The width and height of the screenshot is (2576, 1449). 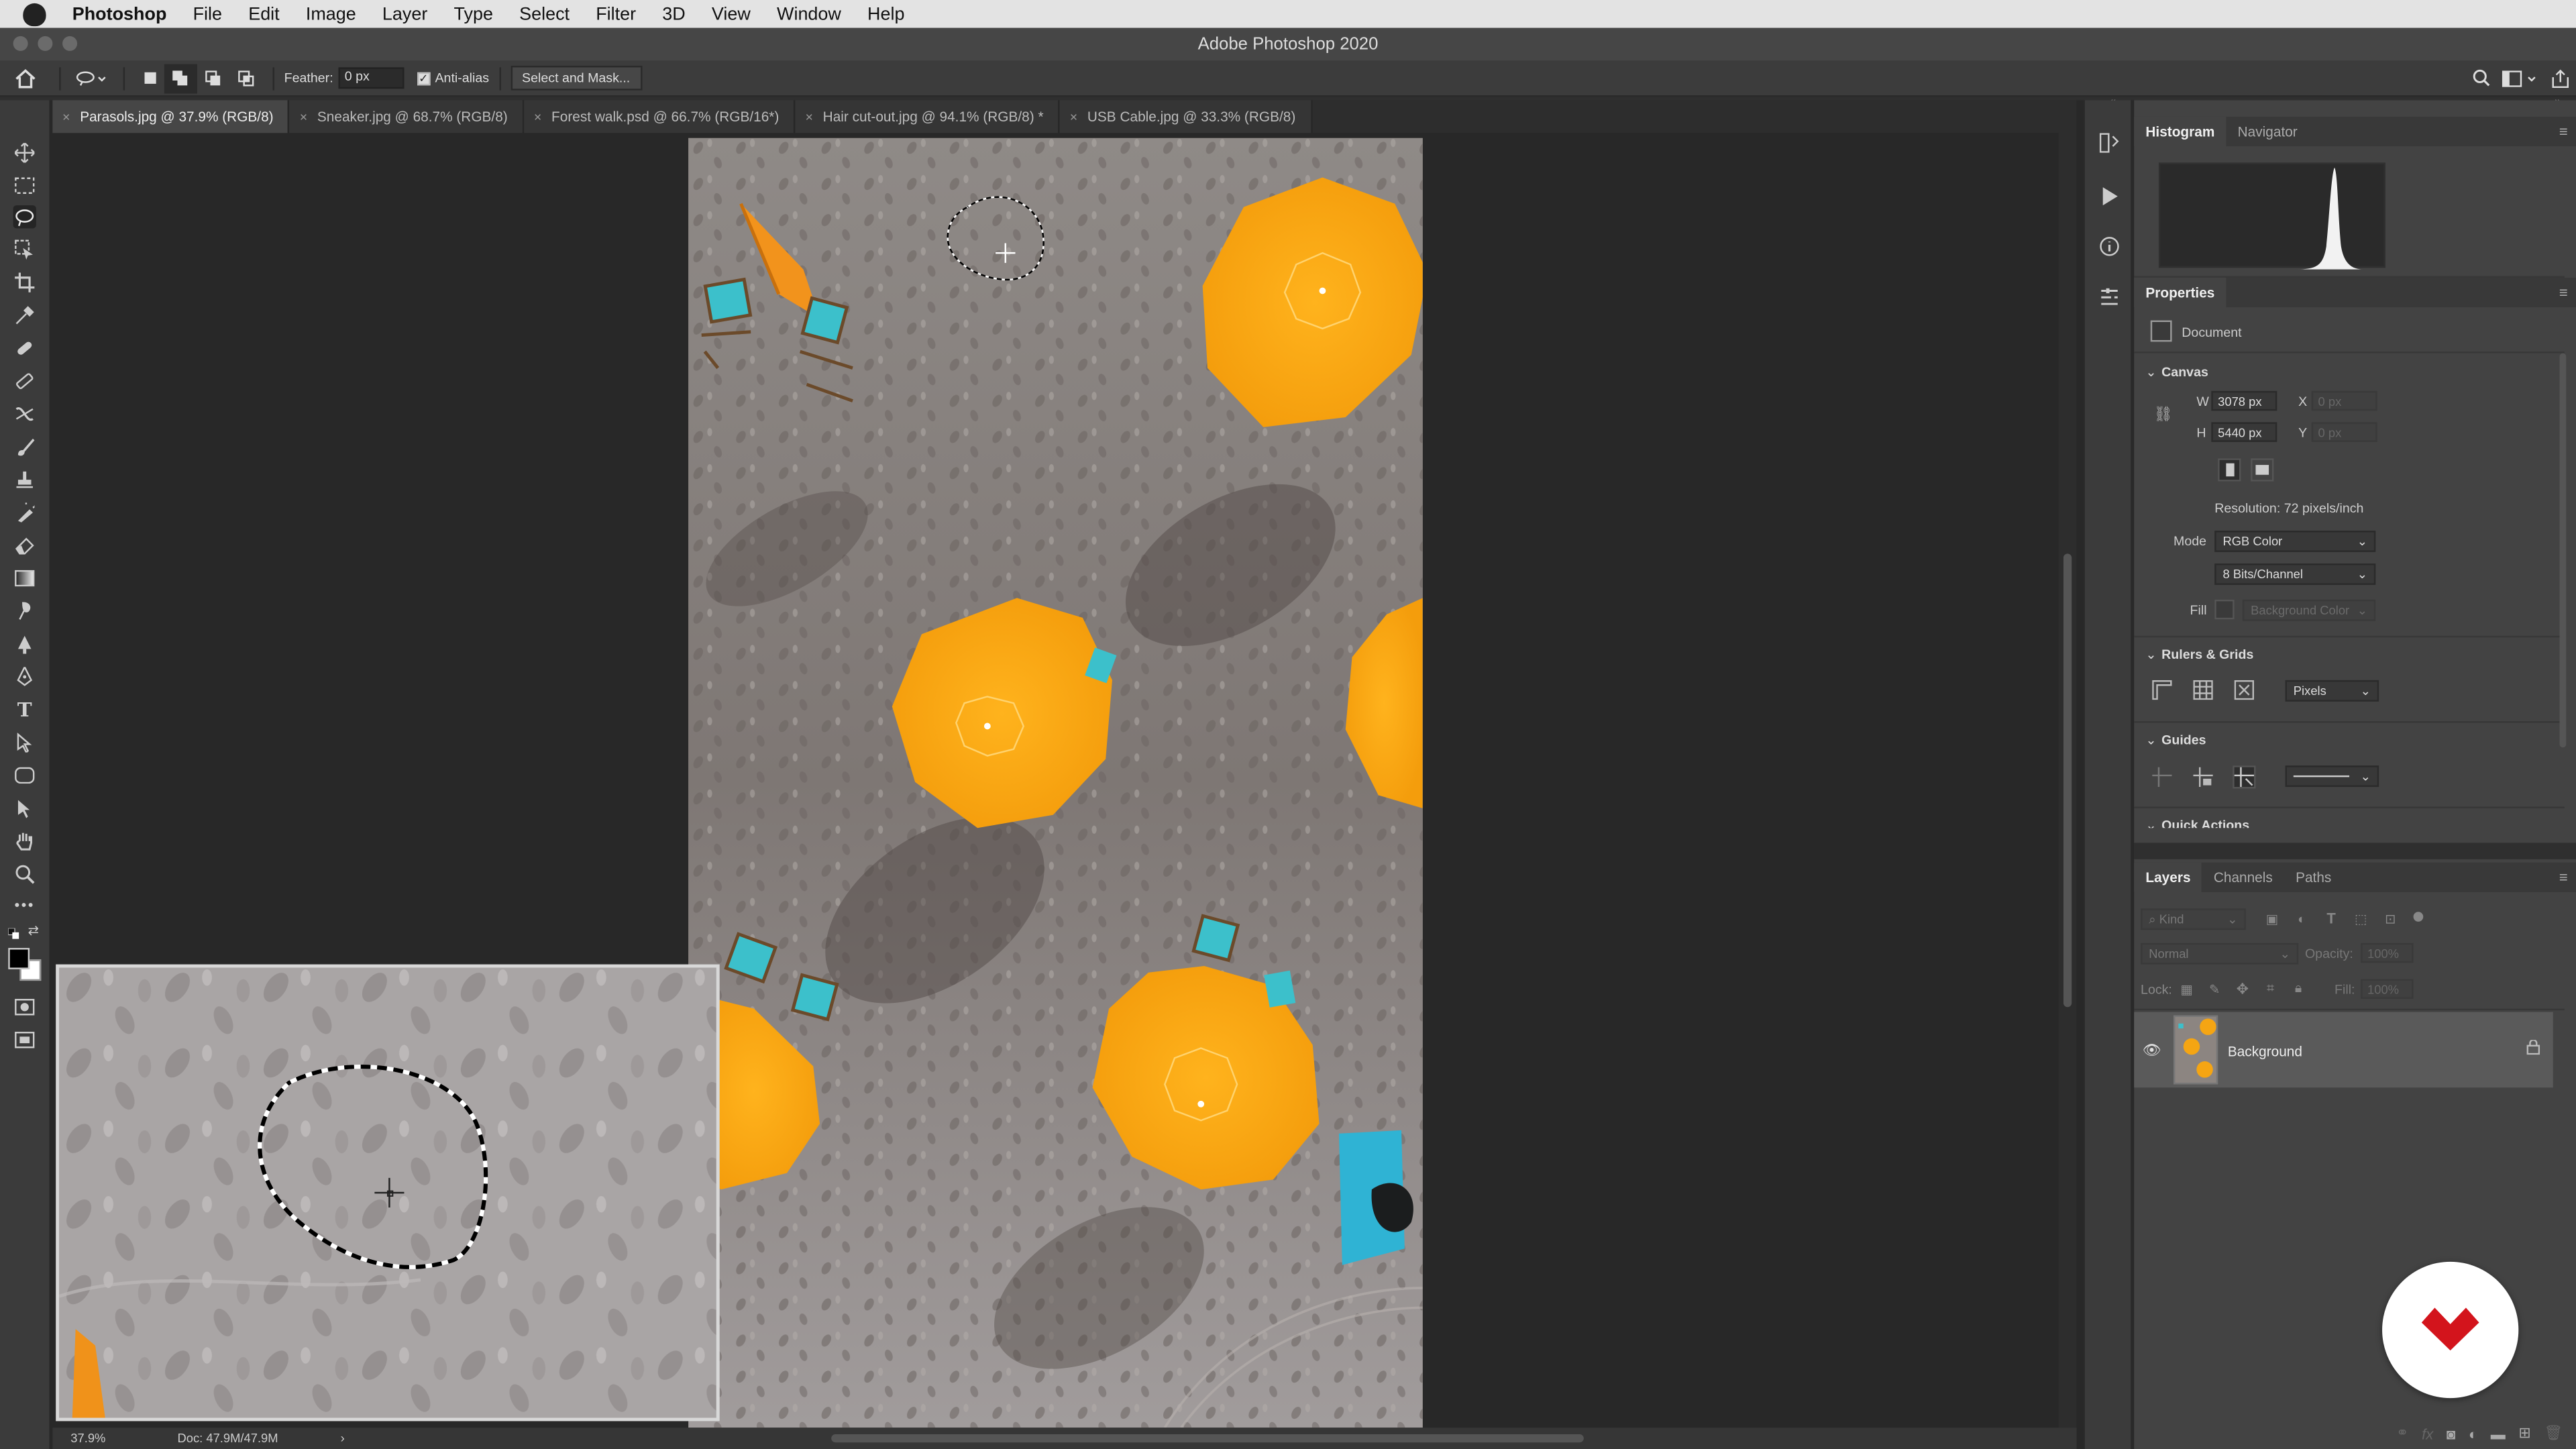 I want to click on bit-depth-select: 8 Bits/Channel ⌄, so click(x=2295, y=574).